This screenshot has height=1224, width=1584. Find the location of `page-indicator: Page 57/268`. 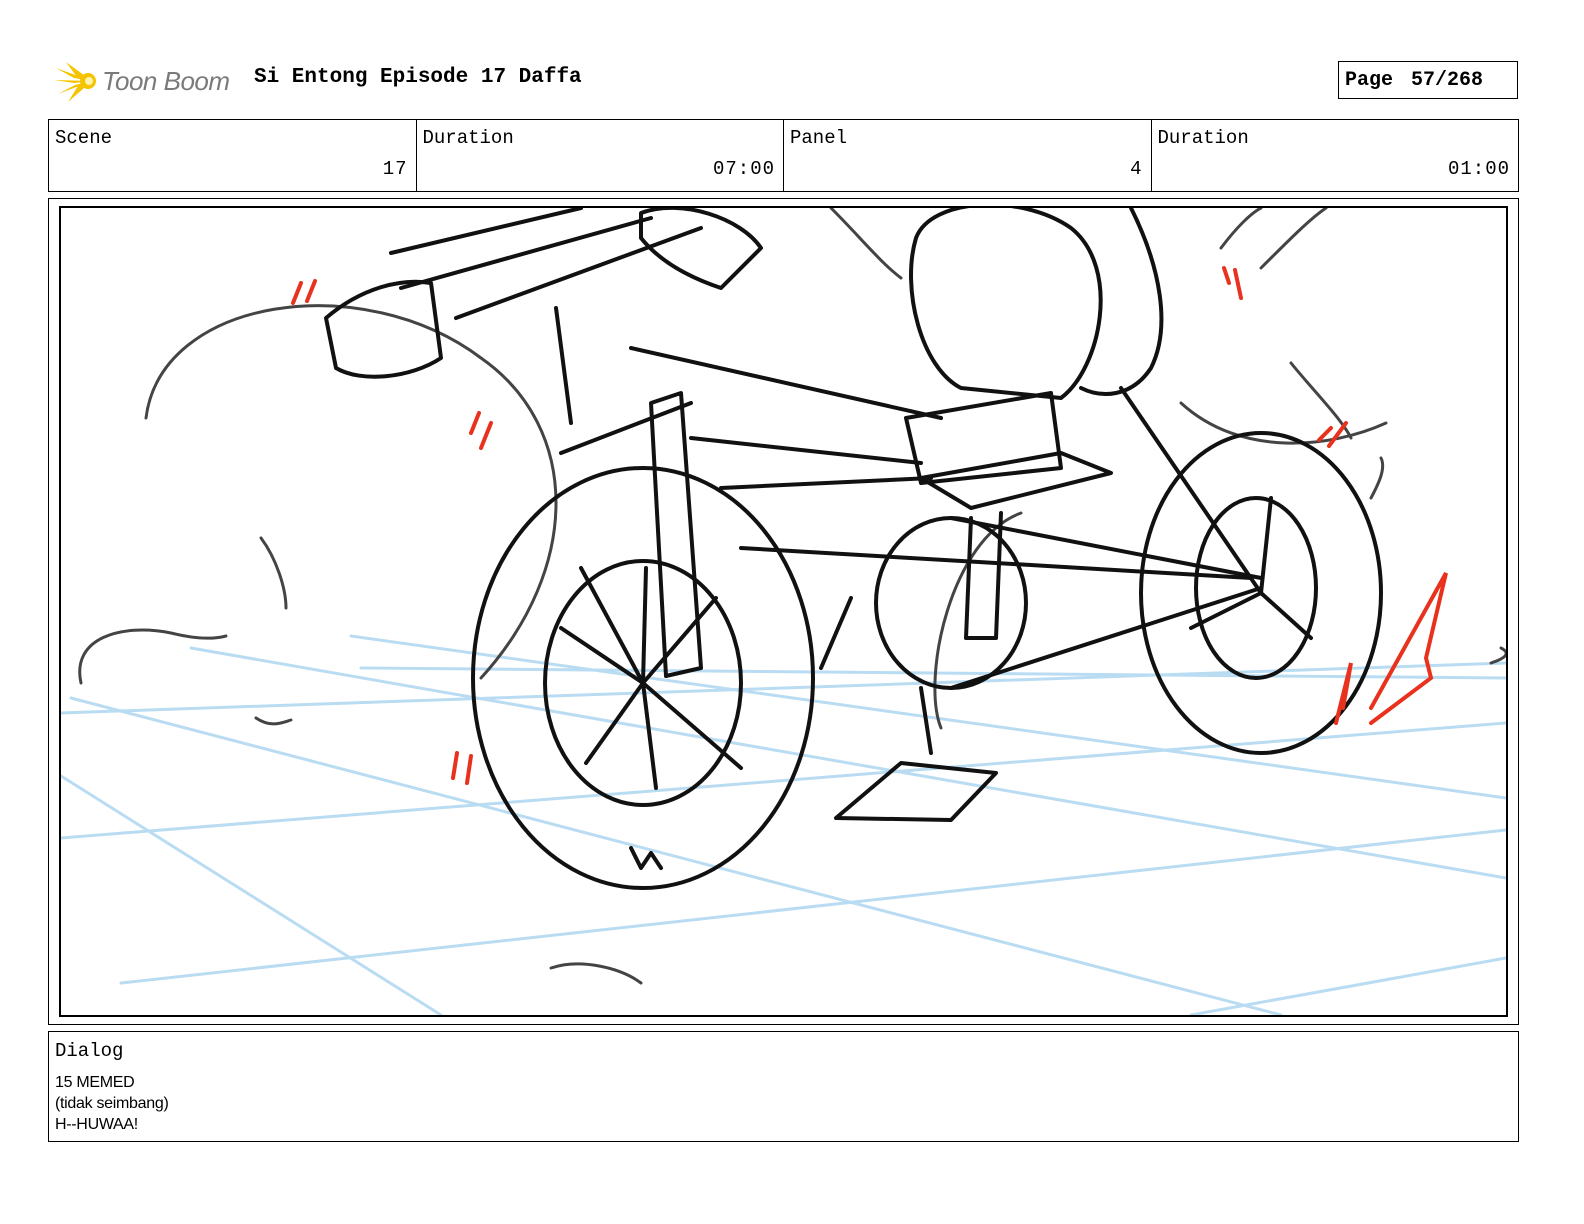

page-indicator: Page 57/268 is located at coordinates (1428, 80).